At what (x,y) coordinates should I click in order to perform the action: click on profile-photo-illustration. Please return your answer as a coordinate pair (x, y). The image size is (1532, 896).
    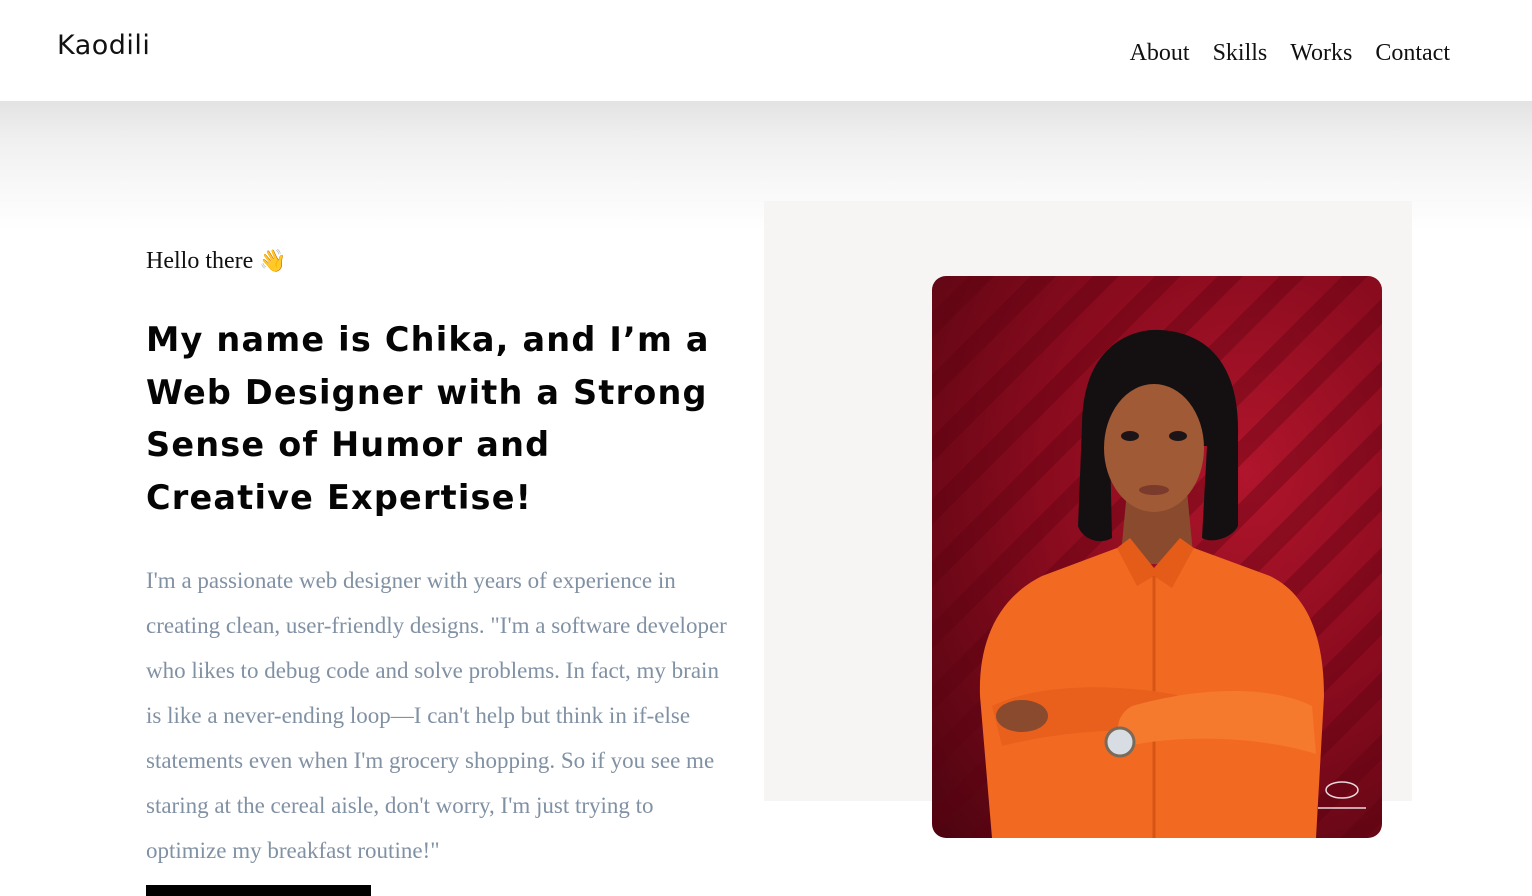
    Looking at the image, I should click on (1172, 583).